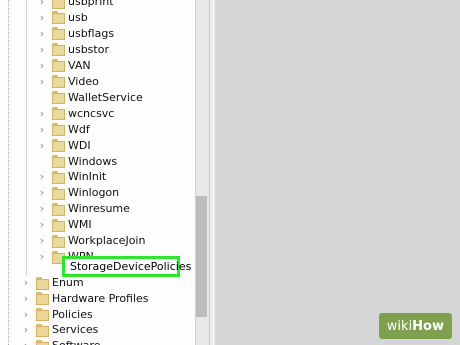 This screenshot has width=460, height=345. I want to click on tree-item: › Video, so click(69, 82).